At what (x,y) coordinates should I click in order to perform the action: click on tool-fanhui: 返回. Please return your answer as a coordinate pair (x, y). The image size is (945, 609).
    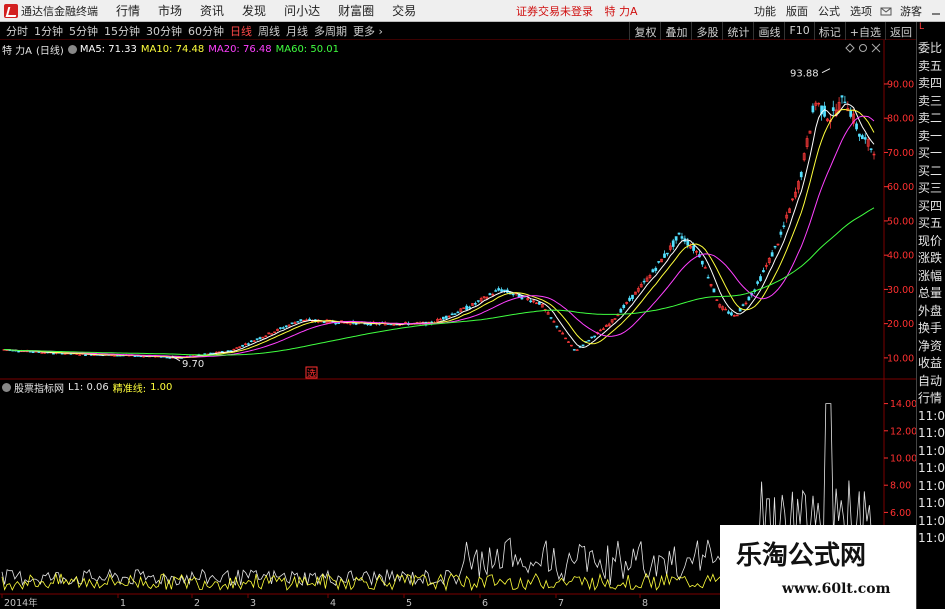
    Looking at the image, I should click on (900, 31).